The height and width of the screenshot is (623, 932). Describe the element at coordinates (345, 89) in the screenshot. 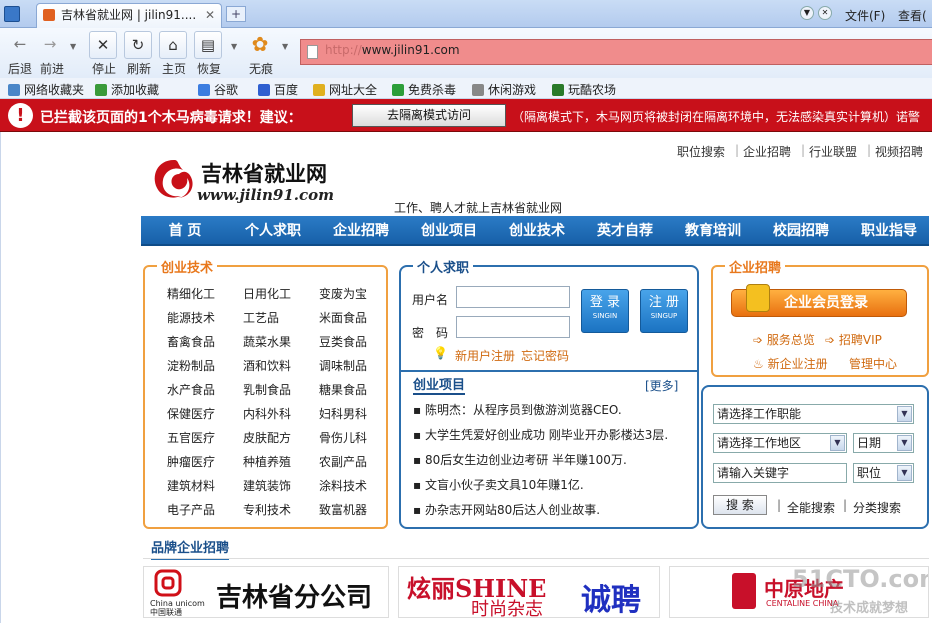

I see `favorite-item: 网址大全` at that location.